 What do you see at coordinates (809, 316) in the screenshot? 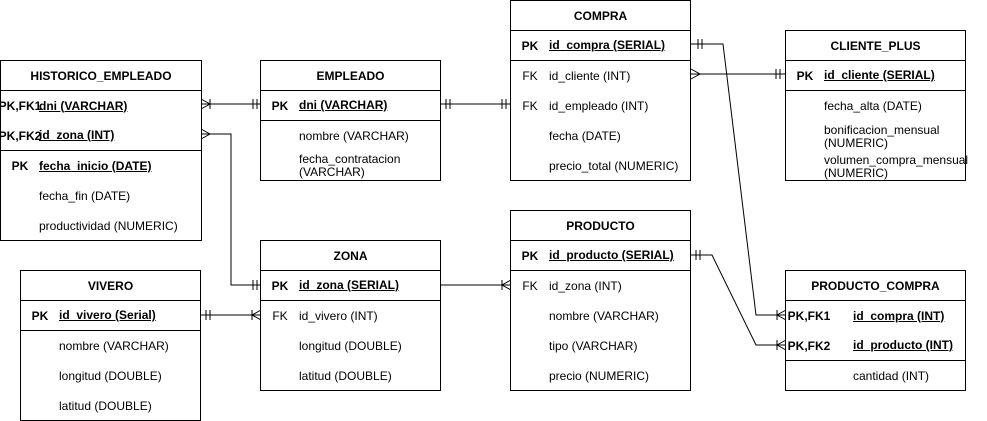
I see `key-label: PK,FK1` at bounding box center [809, 316].